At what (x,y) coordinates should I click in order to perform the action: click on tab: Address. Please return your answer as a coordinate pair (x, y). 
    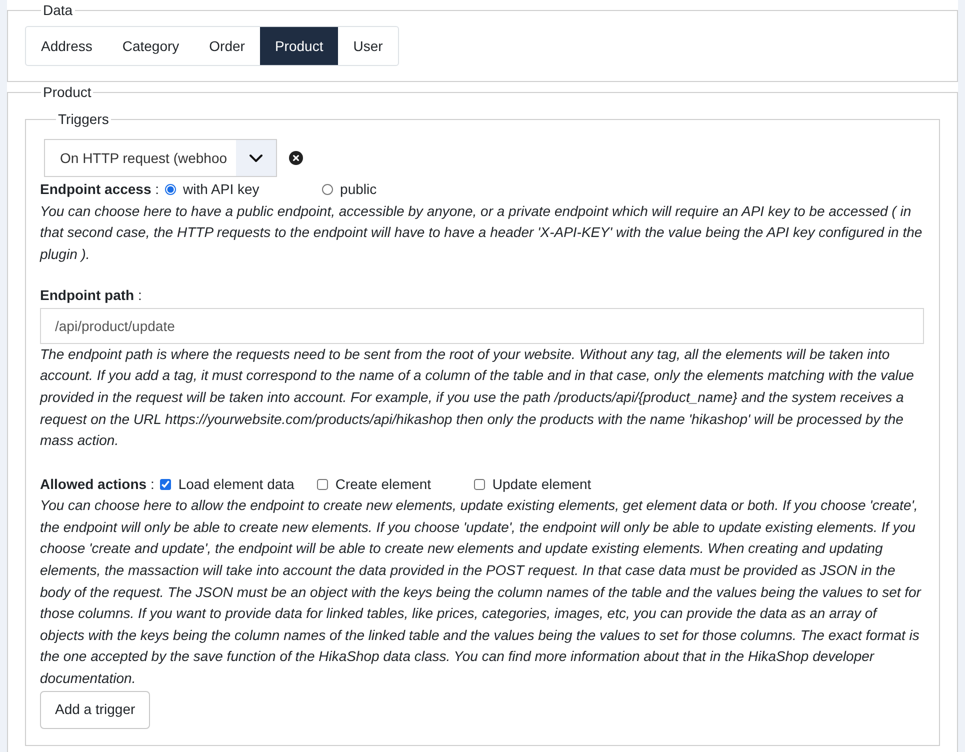
    Looking at the image, I should click on (67, 46).